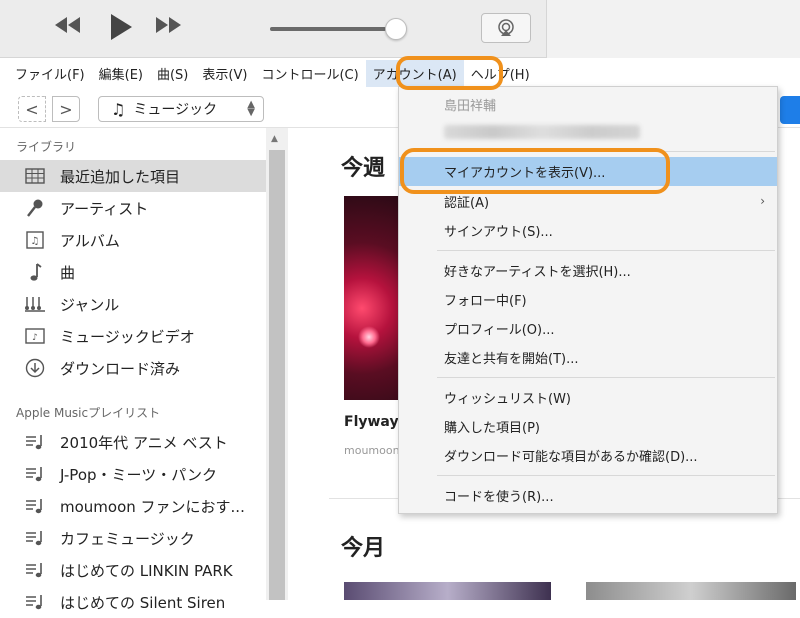  I want to click on sidebar-item-label: 最近追加した項目, so click(120, 176).